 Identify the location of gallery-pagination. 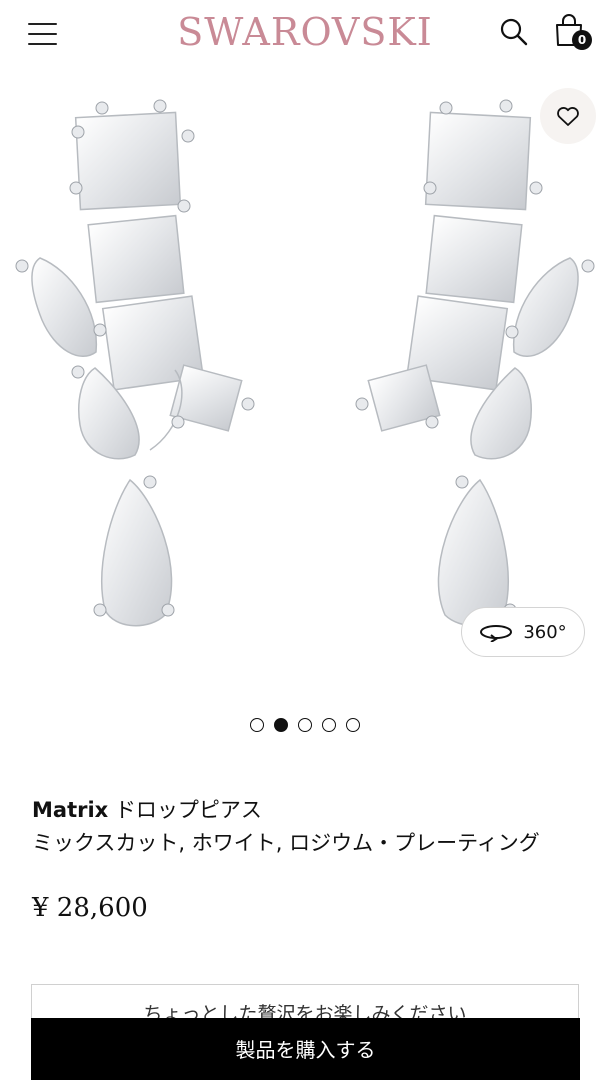
(305, 725).